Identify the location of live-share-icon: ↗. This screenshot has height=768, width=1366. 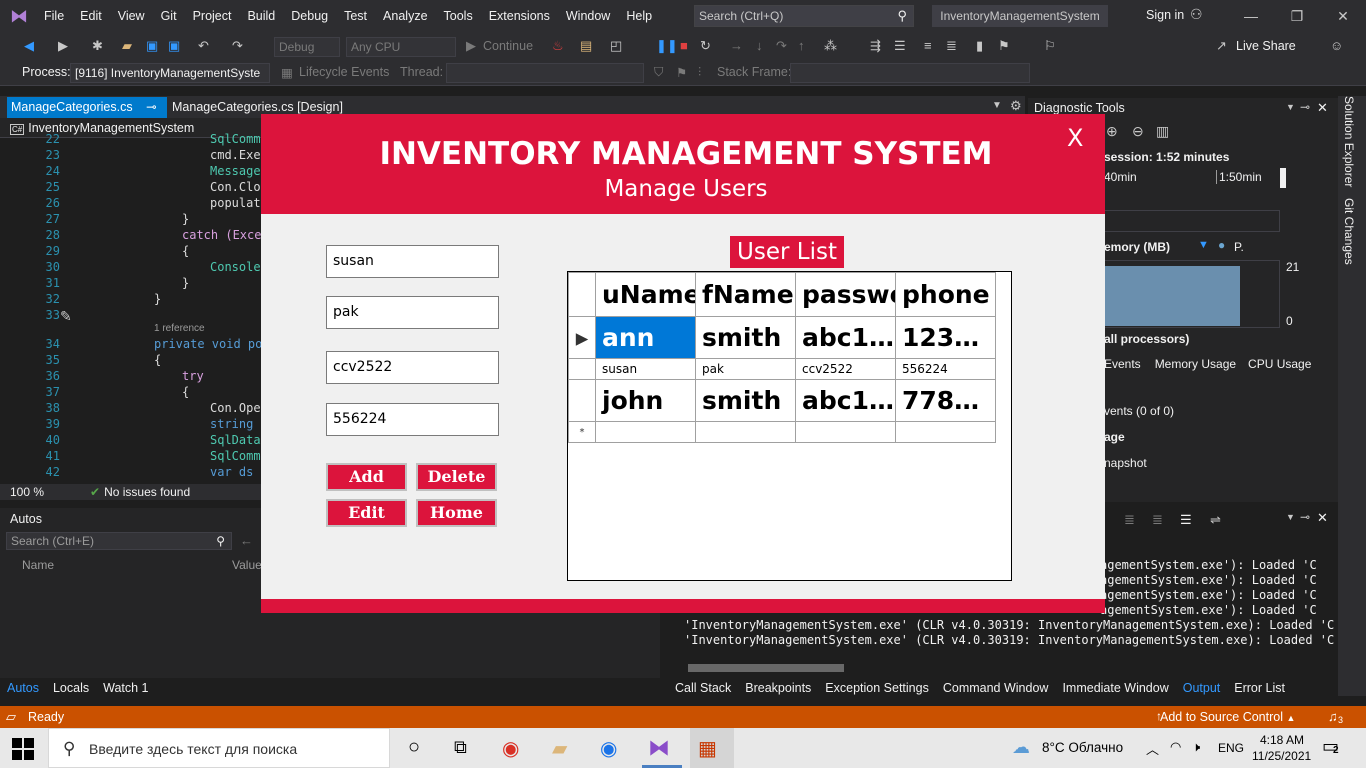
(1221, 46).